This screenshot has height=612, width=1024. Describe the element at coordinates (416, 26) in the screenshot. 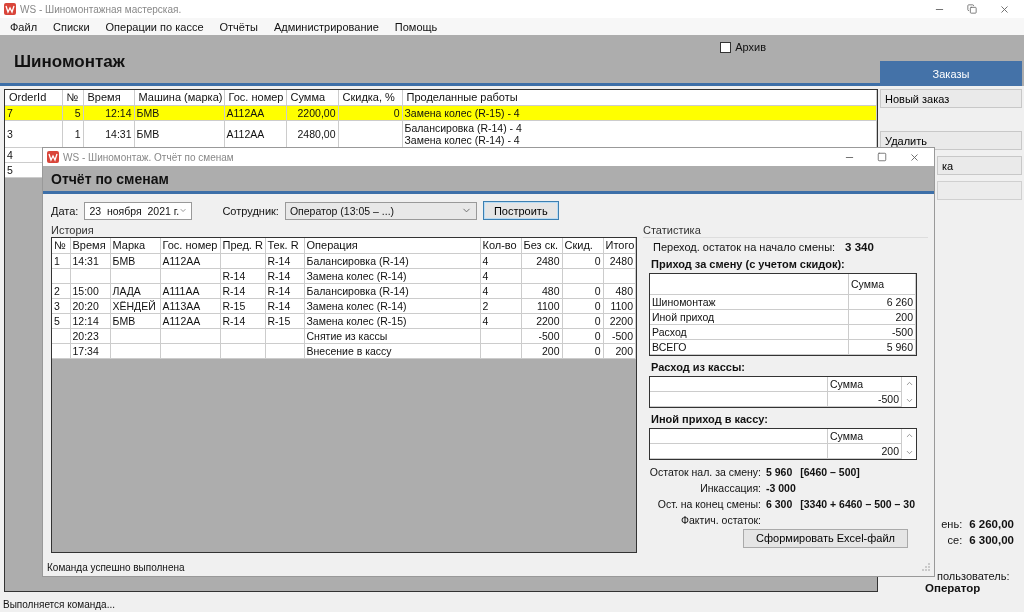

I see `menu-item: Помощь` at that location.